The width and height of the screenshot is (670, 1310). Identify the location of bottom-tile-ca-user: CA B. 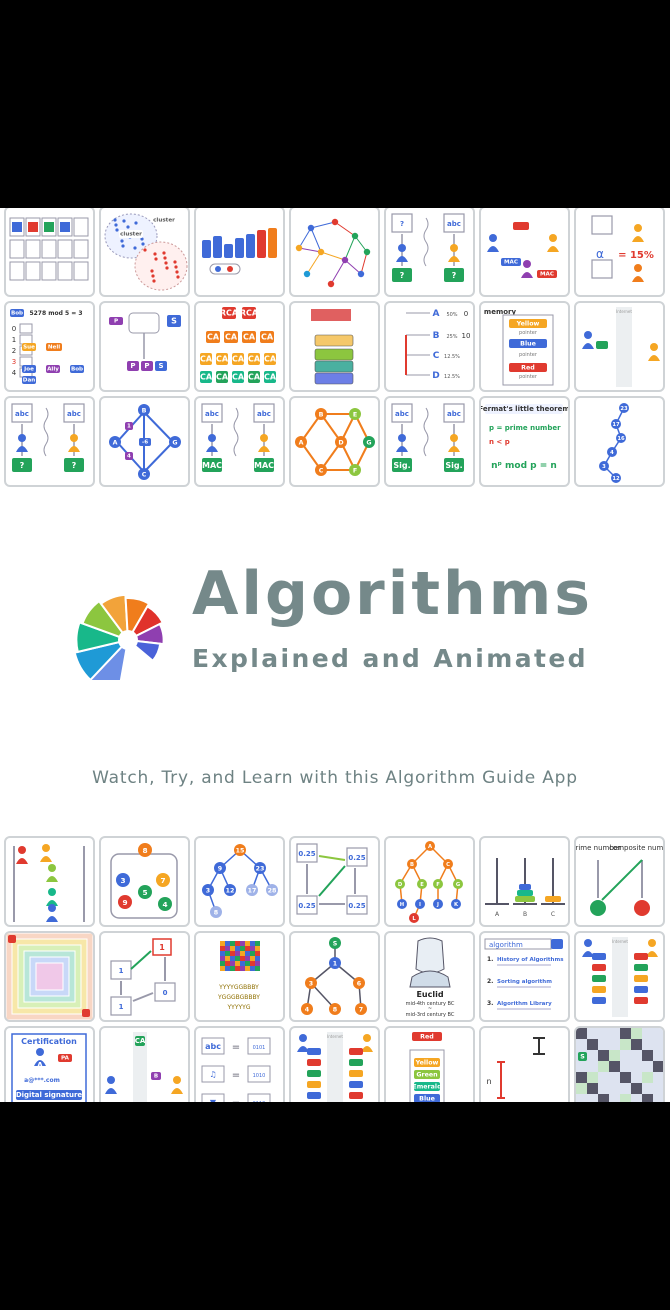
(144, 1064).